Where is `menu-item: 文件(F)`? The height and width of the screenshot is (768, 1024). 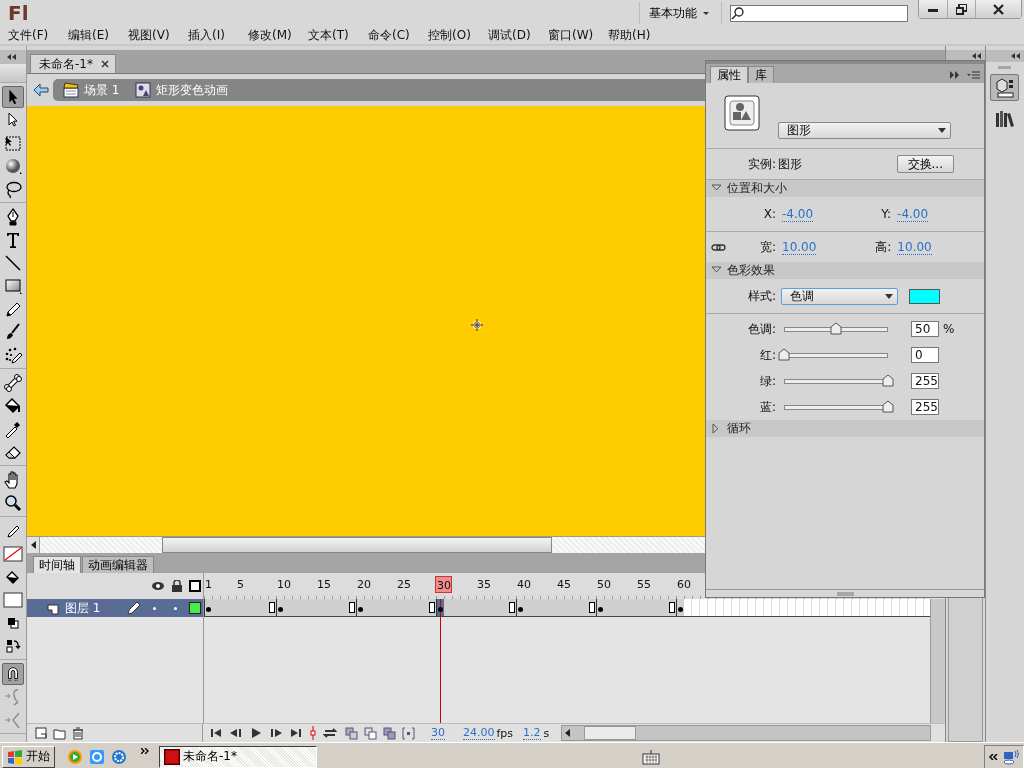
menu-item: 文件(F) is located at coordinates (30, 35).